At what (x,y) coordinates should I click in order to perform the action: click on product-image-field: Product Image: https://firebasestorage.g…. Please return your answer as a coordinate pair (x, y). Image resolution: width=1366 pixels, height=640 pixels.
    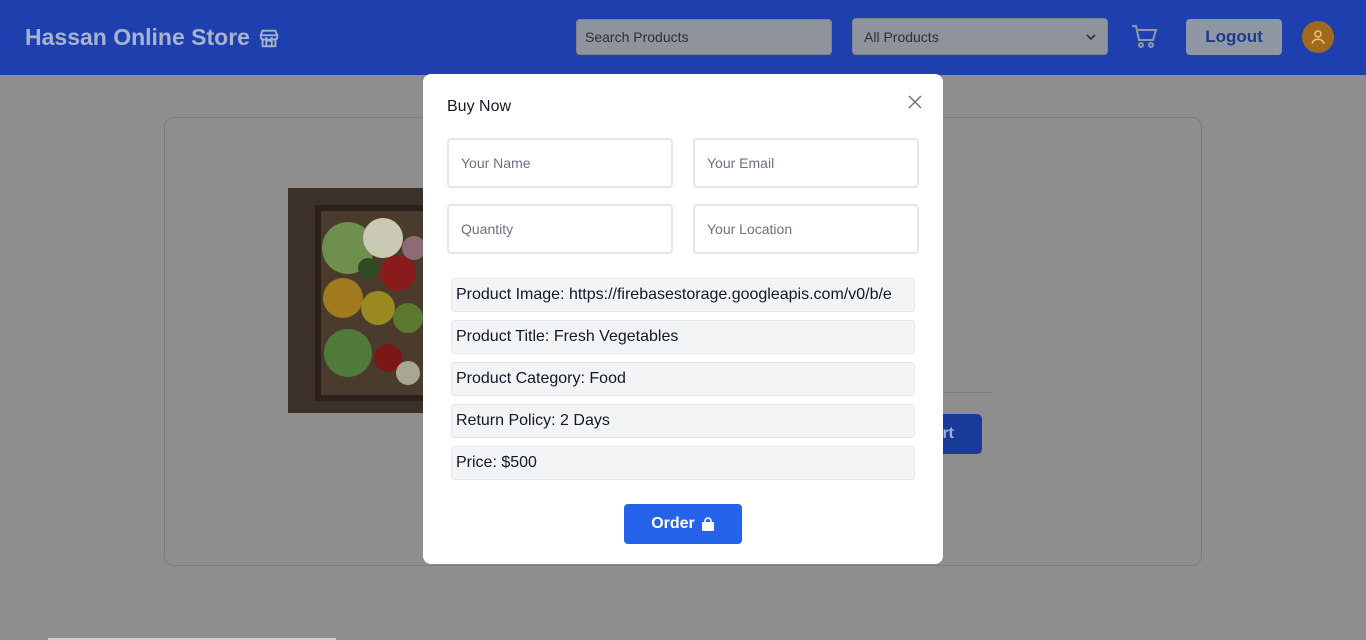
    Looking at the image, I should click on (683, 295).